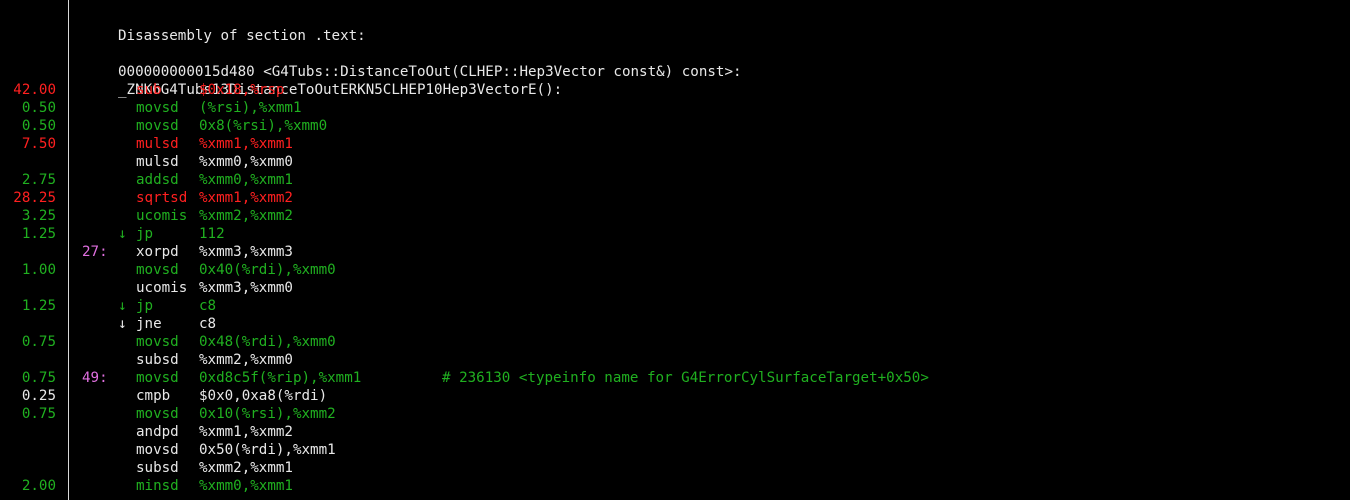 The height and width of the screenshot is (500, 1350). What do you see at coordinates (267, 342) in the screenshot?
I see `instruction-operands: 0x48(%rdi),%xmm0` at bounding box center [267, 342].